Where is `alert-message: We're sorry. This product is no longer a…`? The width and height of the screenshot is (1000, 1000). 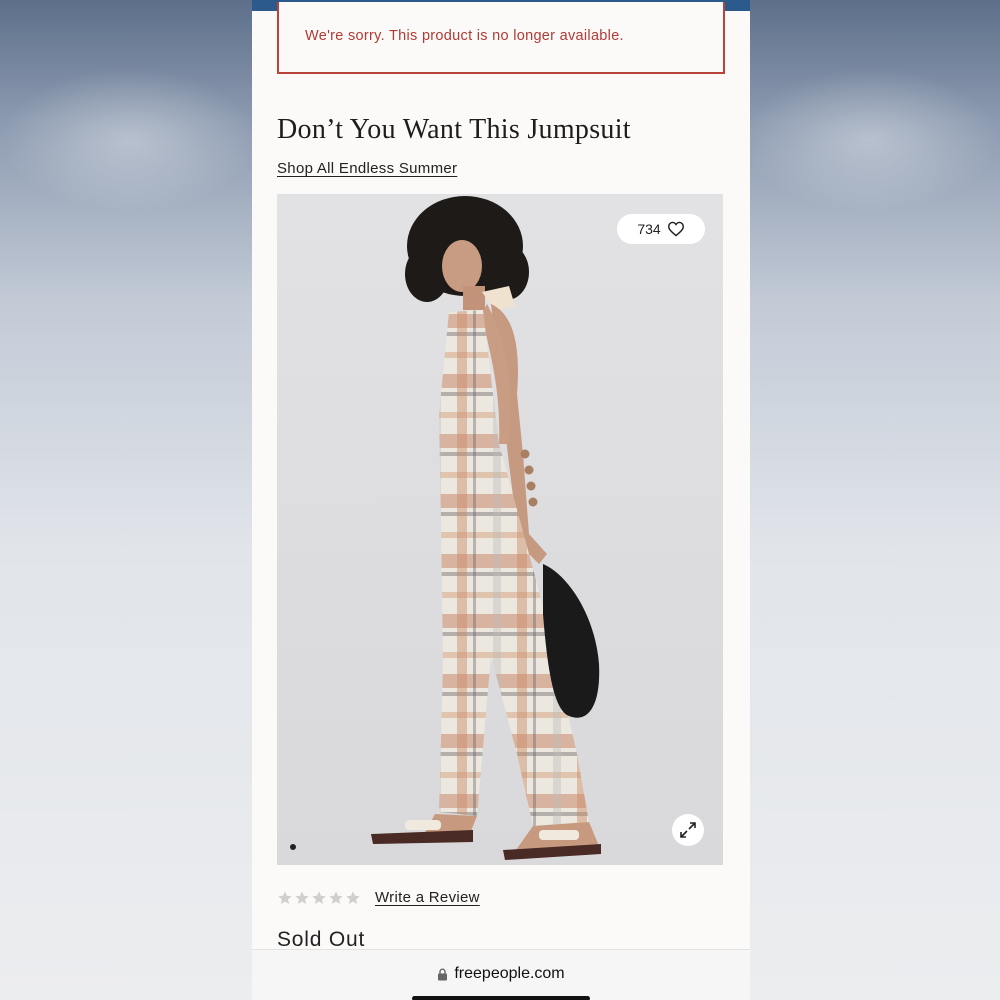 alert-message: We're sorry. This product is no longer a… is located at coordinates (464, 36).